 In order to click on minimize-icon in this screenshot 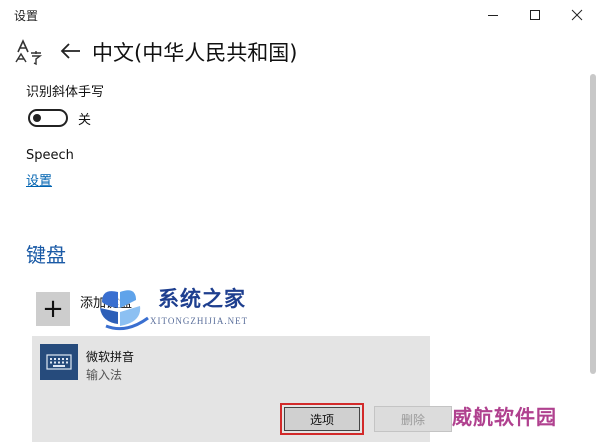, I will do `click(493, 15)`.